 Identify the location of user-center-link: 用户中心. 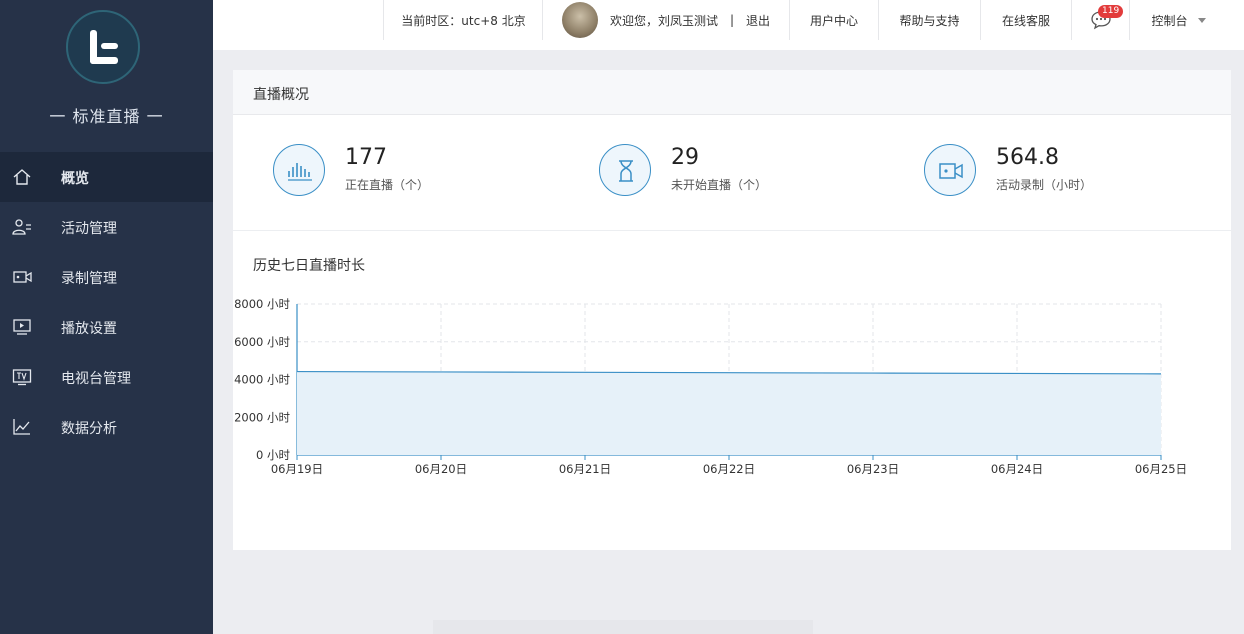
(833, 20).